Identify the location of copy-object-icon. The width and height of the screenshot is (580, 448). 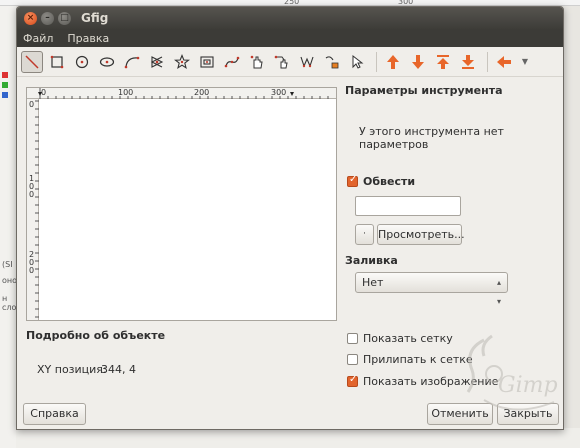
(307, 62).